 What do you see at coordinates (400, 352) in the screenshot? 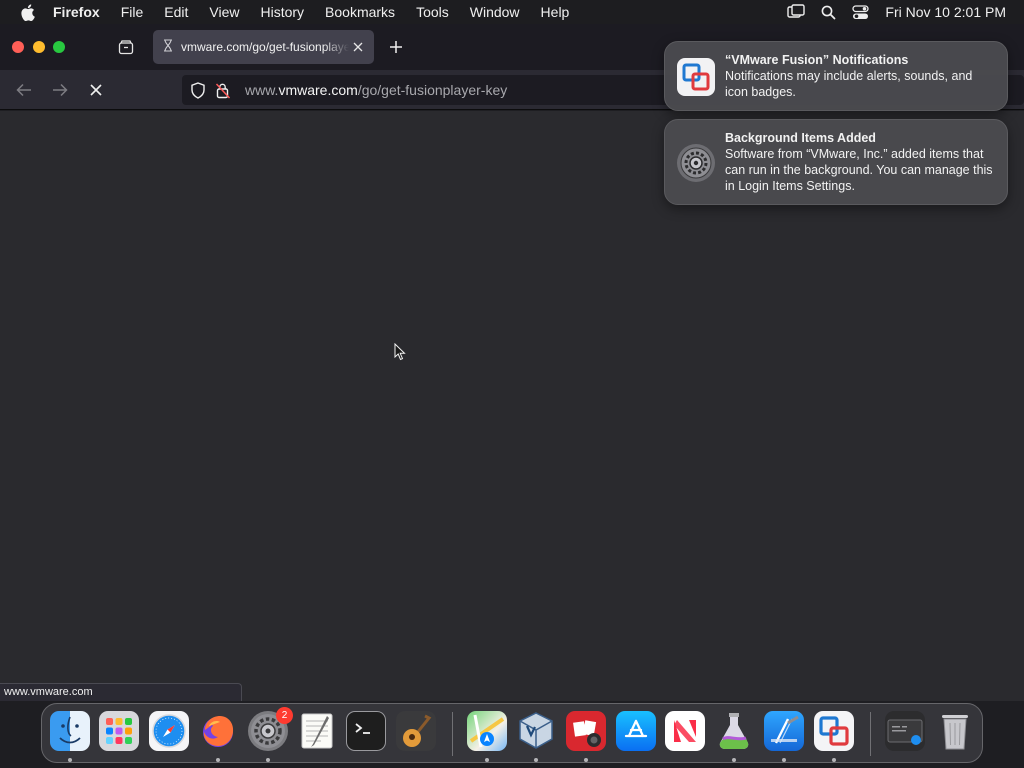
I see `mouse-pointer-icon` at bounding box center [400, 352].